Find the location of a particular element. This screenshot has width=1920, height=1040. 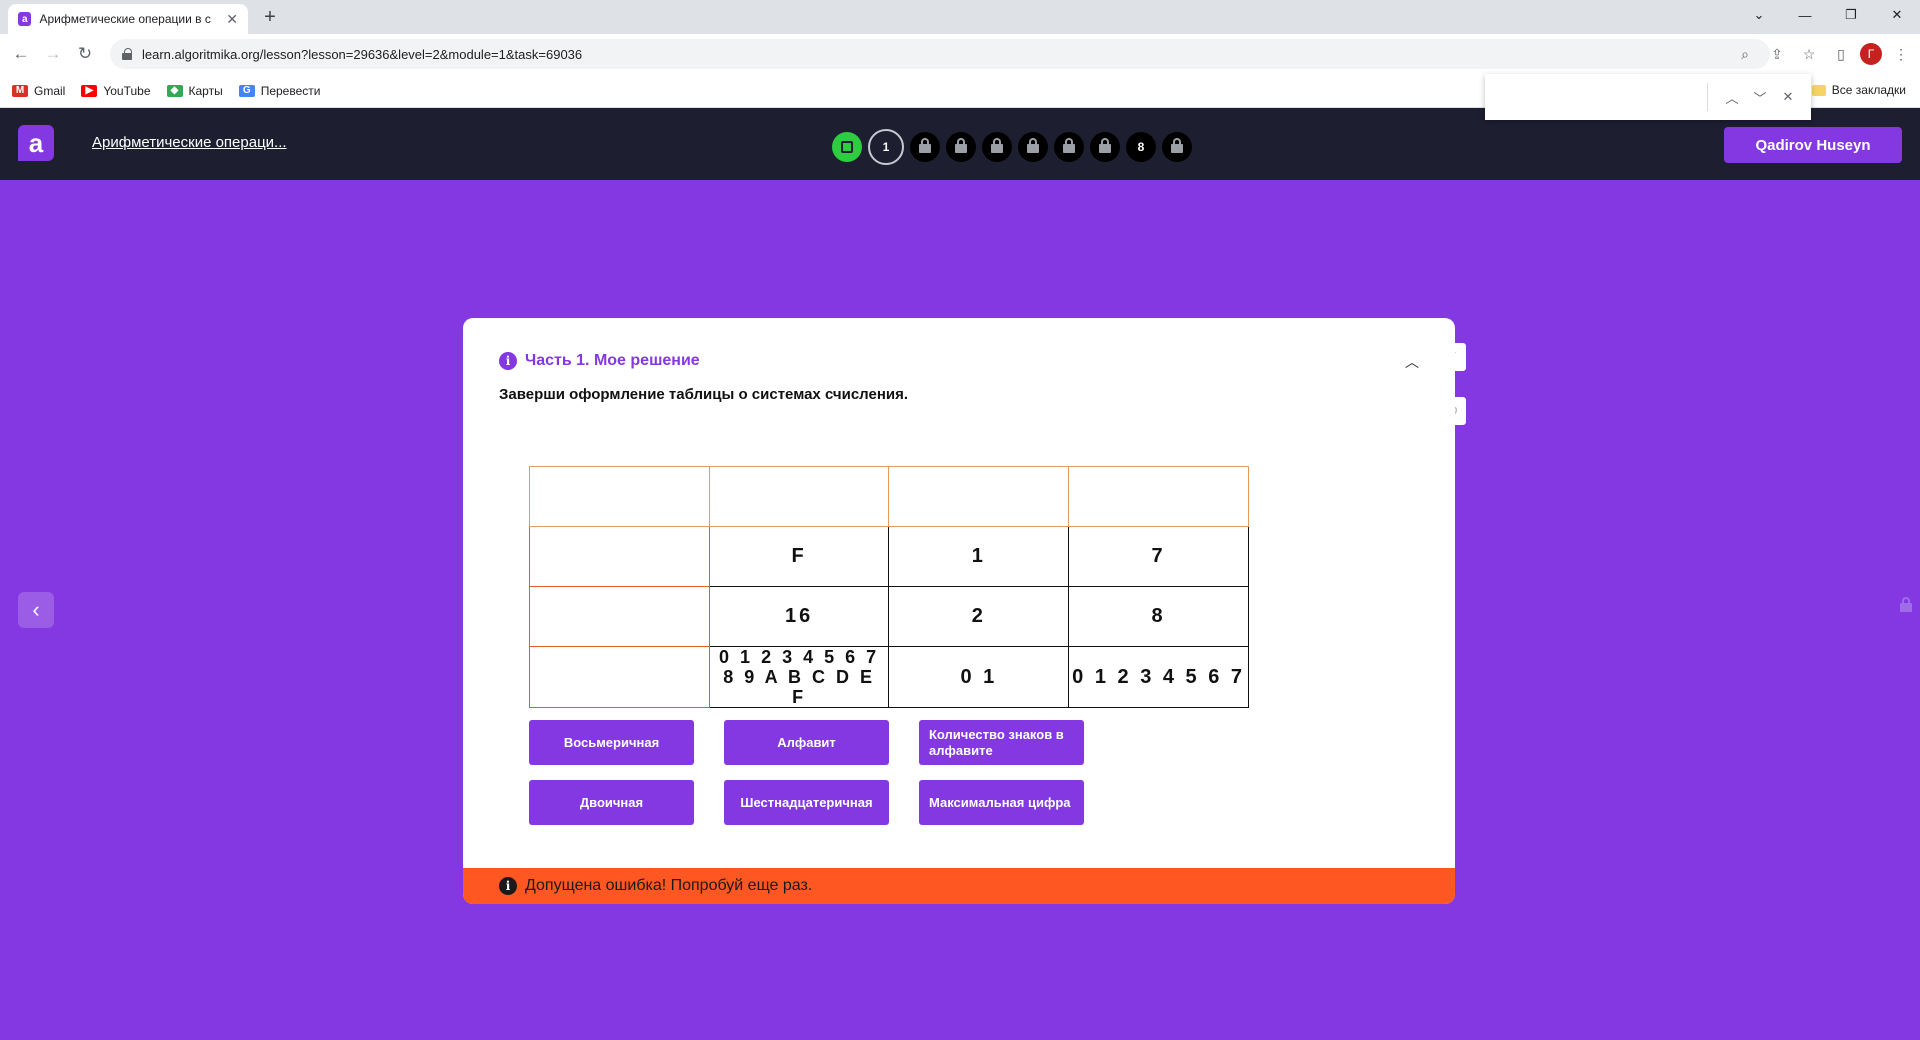

window-controls: ⌄ — ❐ ✕ is located at coordinates (1828, 15).